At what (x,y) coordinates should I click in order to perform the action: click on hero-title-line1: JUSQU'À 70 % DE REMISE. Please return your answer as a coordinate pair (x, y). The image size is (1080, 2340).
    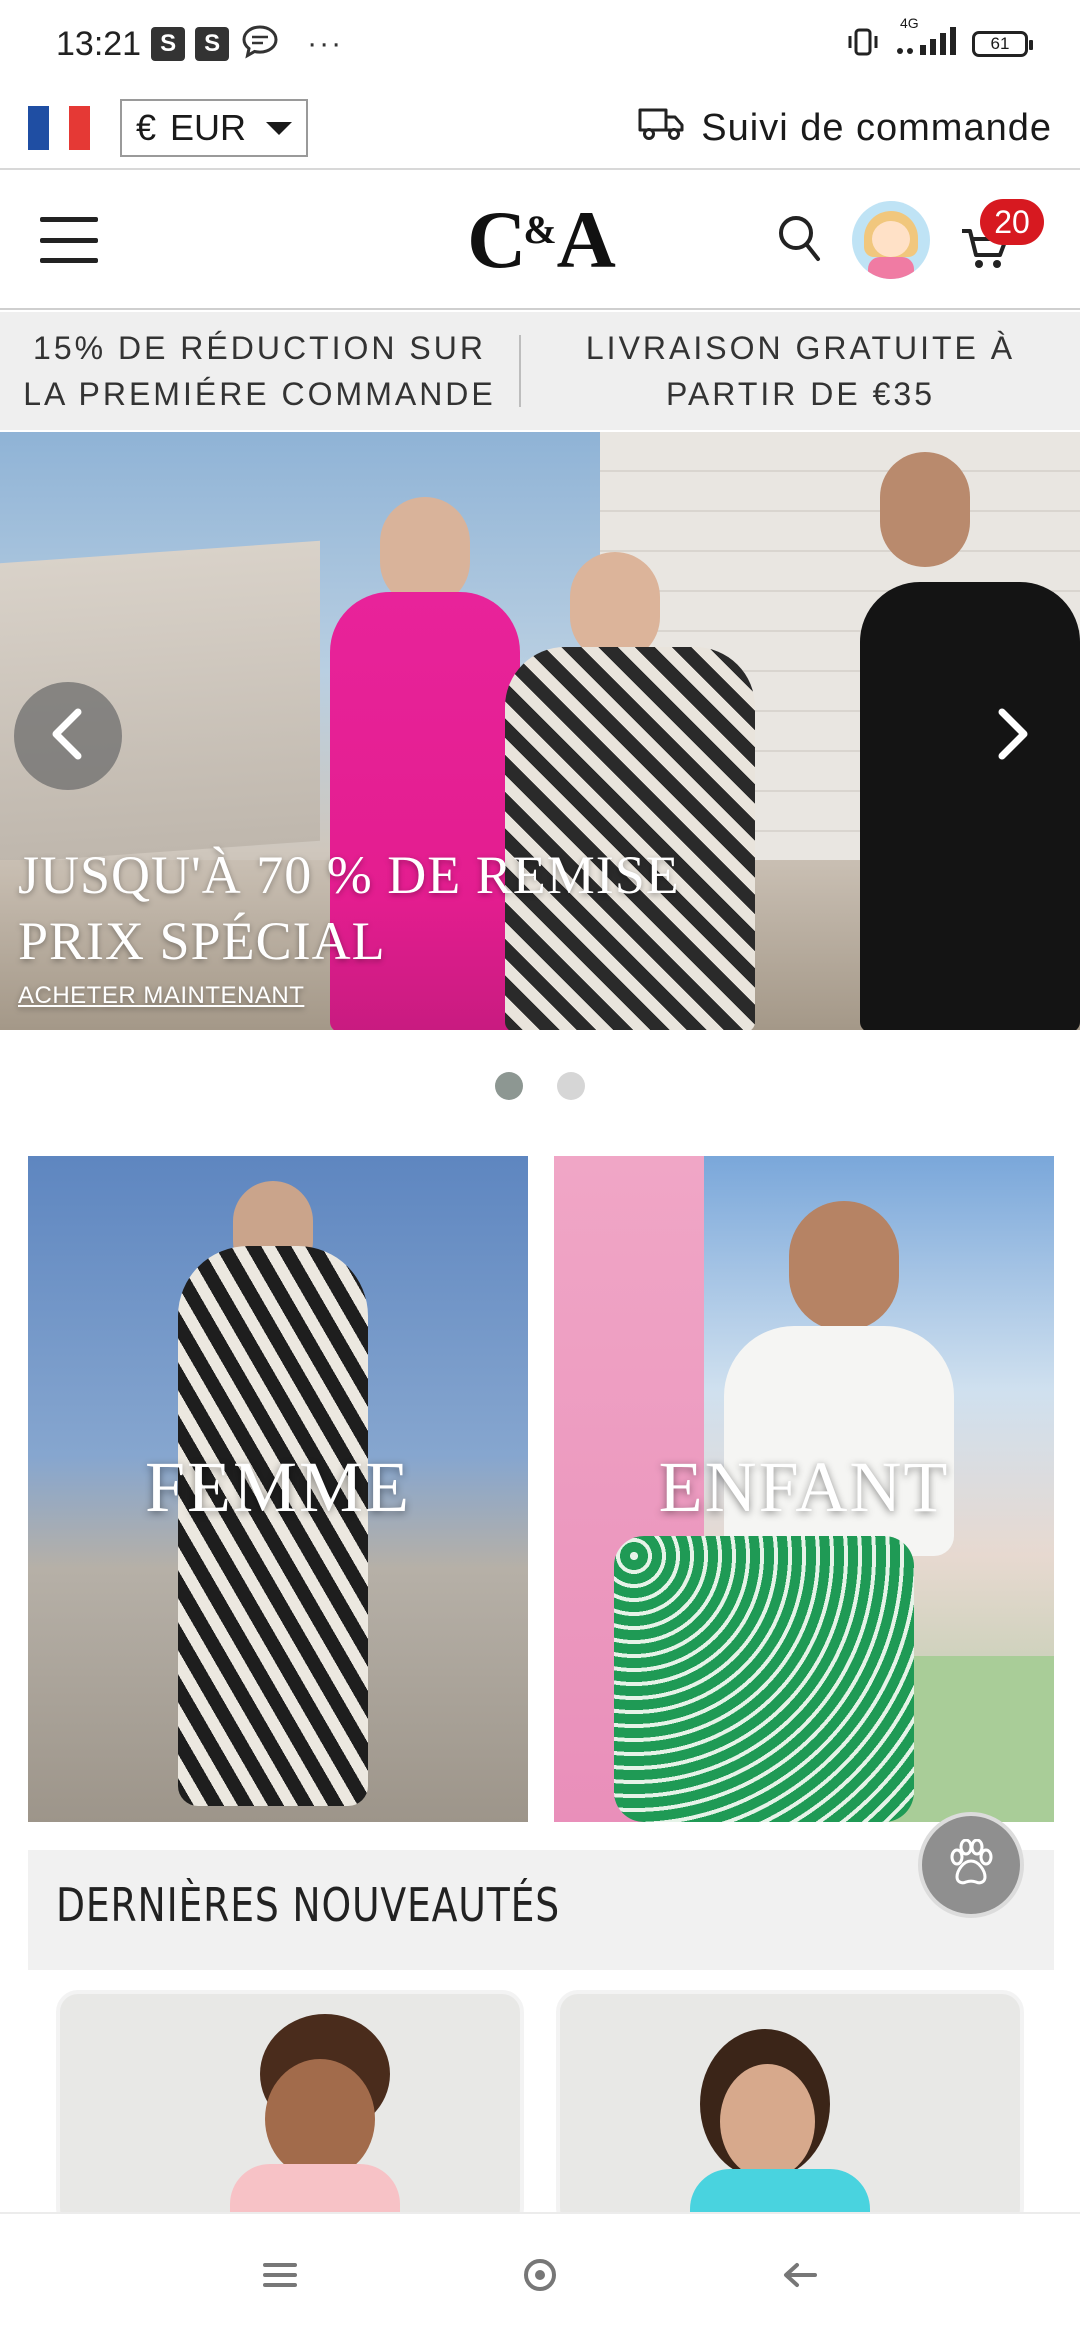
    Looking at the image, I should click on (349, 875).